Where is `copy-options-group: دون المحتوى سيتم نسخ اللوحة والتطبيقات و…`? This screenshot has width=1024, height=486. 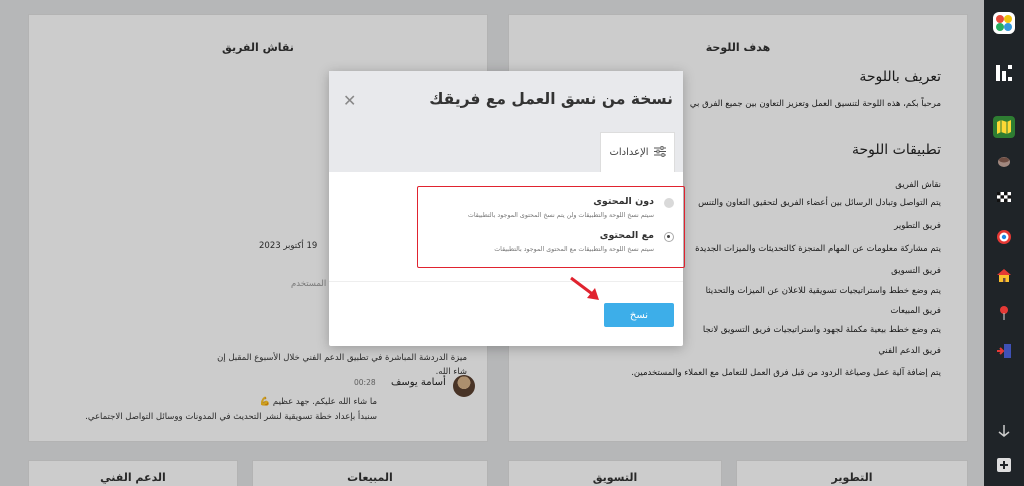 copy-options-group: دون المحتوى سيتم نسخ اللوحة والتطبيقات و… is located at coordinates (551, 227).